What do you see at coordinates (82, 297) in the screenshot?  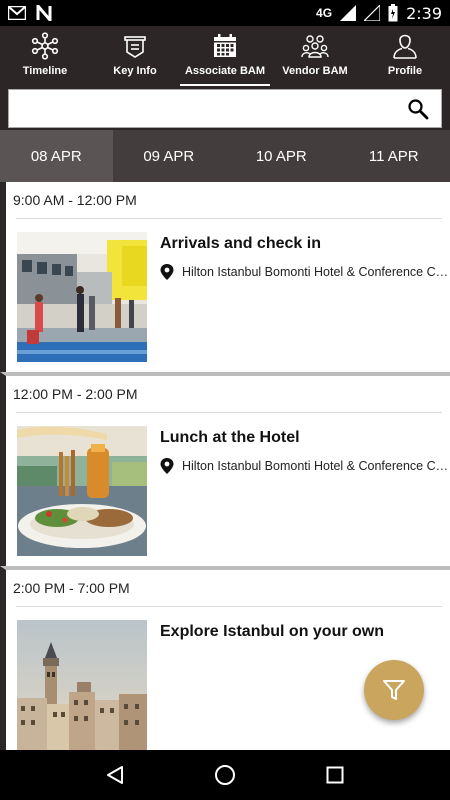 I see `airport-checkin-photo` at bounding box center [82, 297].